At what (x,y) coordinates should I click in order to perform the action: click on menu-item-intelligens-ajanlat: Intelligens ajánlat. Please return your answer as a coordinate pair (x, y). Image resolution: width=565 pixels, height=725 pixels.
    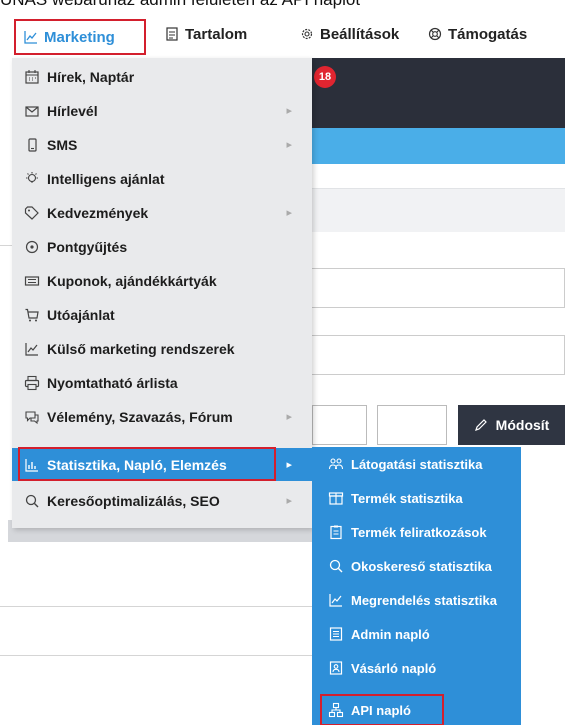
    Looking at the image, I should click on (162, 178).